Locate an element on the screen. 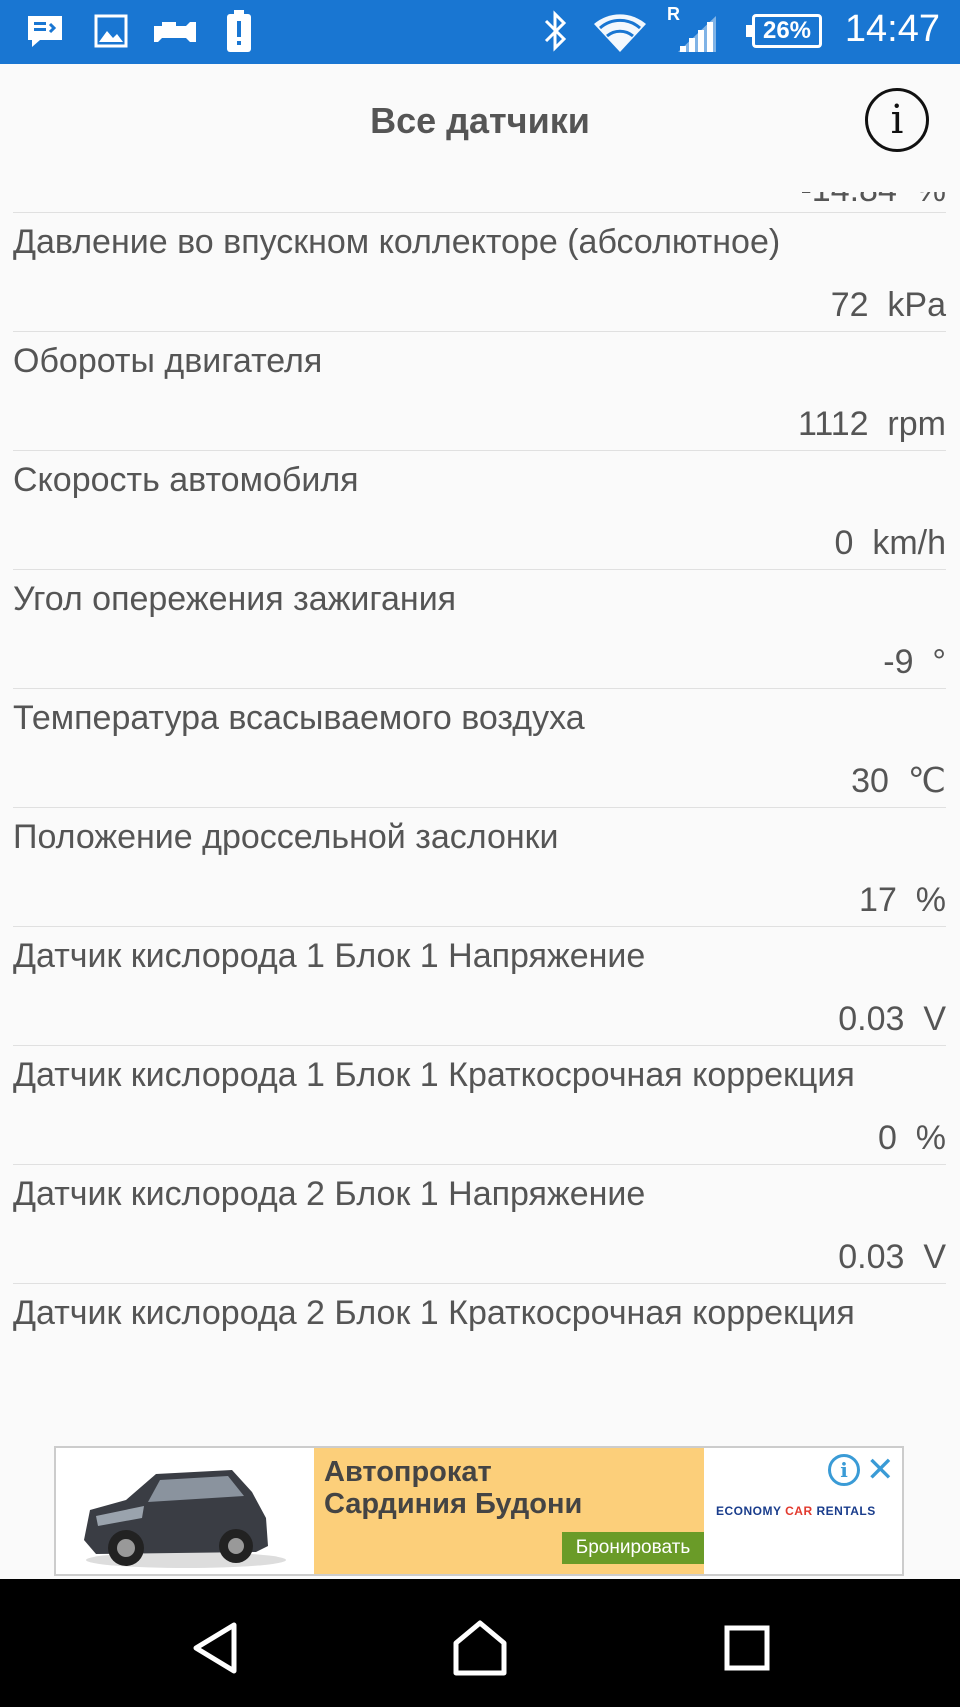  sensor-value: 1112 rpm is located at coordinates (871, 424).